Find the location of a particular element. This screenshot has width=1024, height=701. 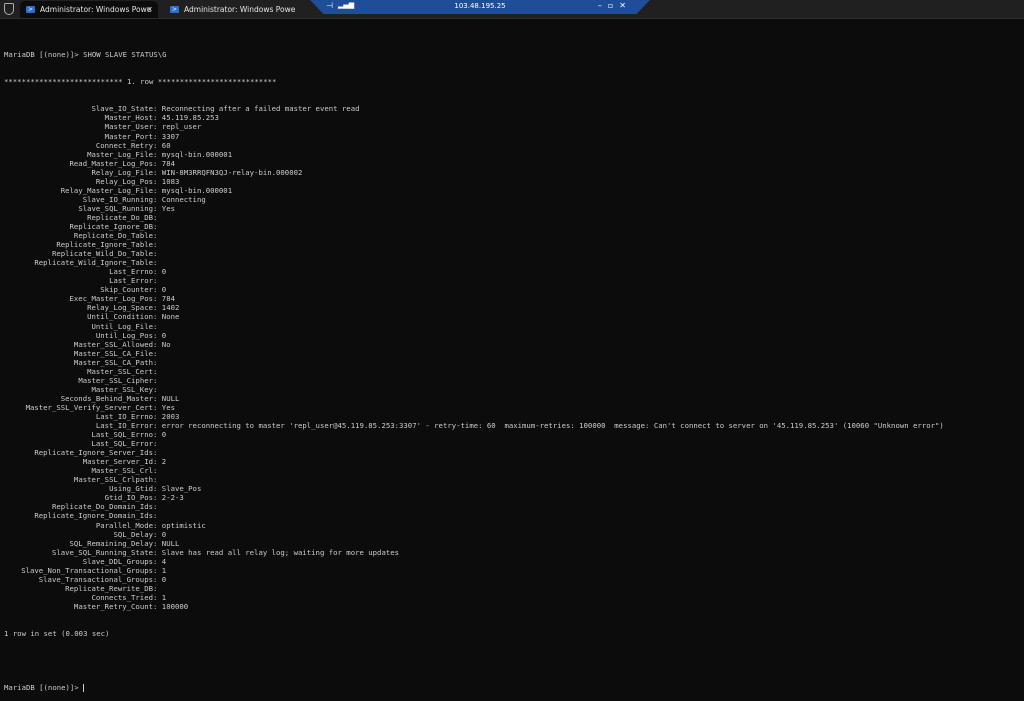

field-key: Master_SSL_Key is located at coordinates (122, 389).